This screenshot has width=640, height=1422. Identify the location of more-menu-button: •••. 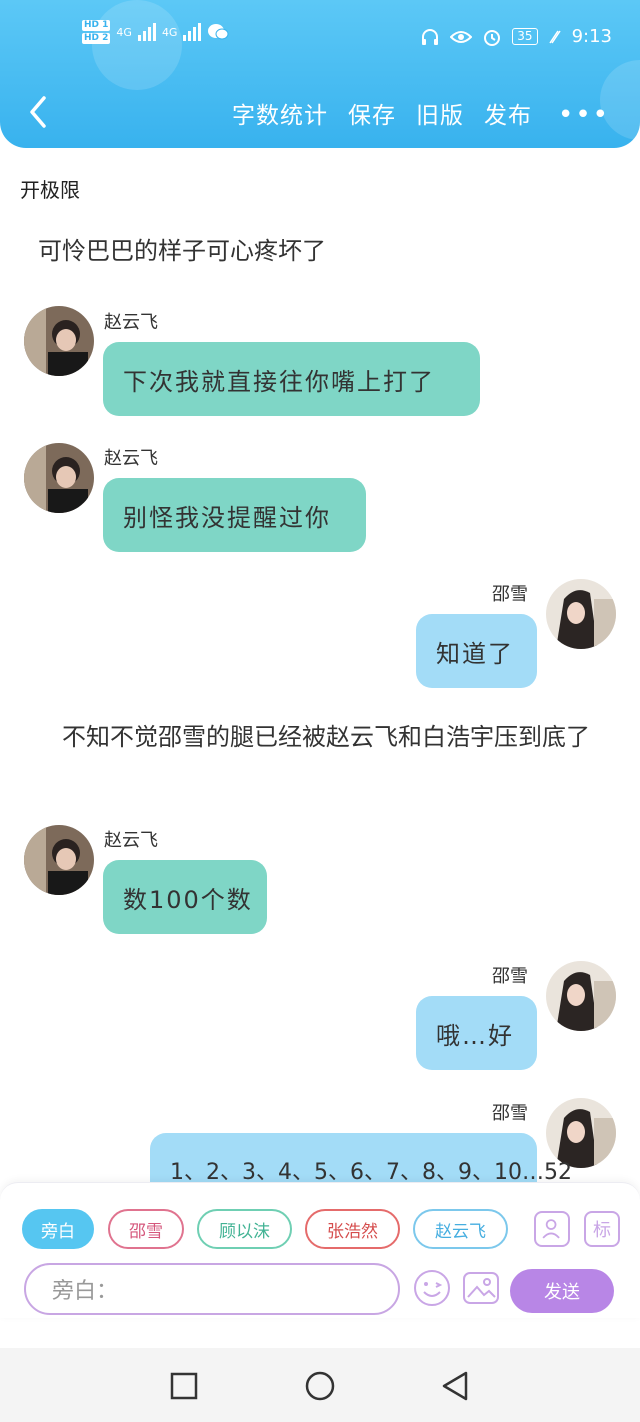
(584, 115).